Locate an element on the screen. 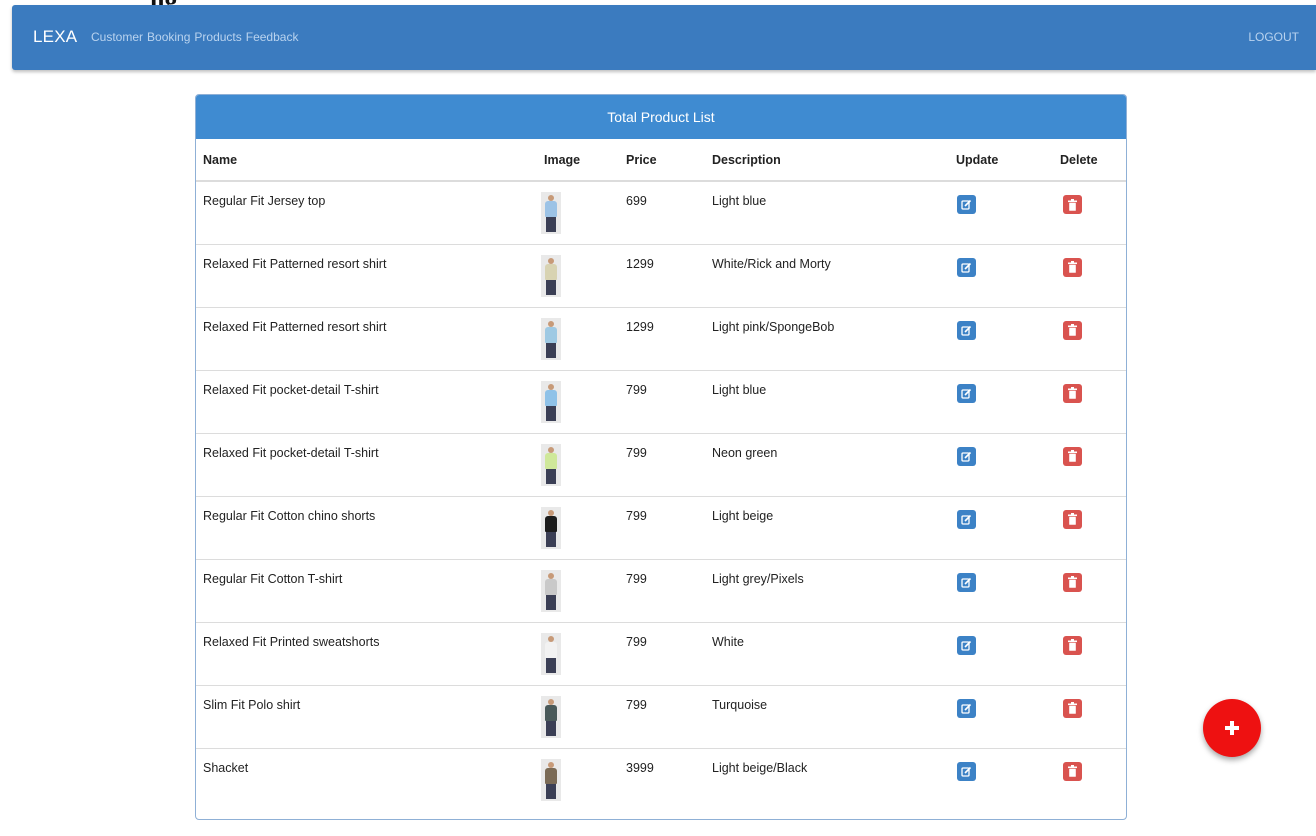 The height and width of the screenshot is (836, 1316). nav-link-booking: Booking is located at coordinates (168, 37).